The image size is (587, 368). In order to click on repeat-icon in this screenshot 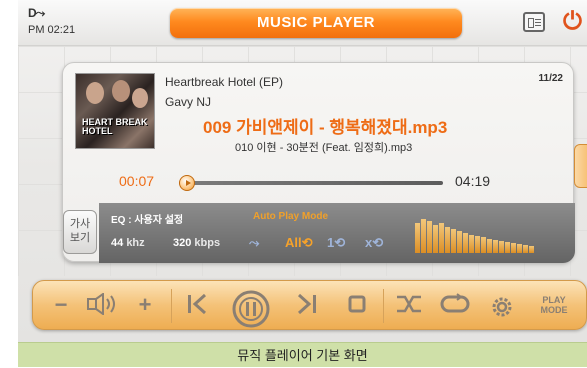, I will do `click(455, 305)`.